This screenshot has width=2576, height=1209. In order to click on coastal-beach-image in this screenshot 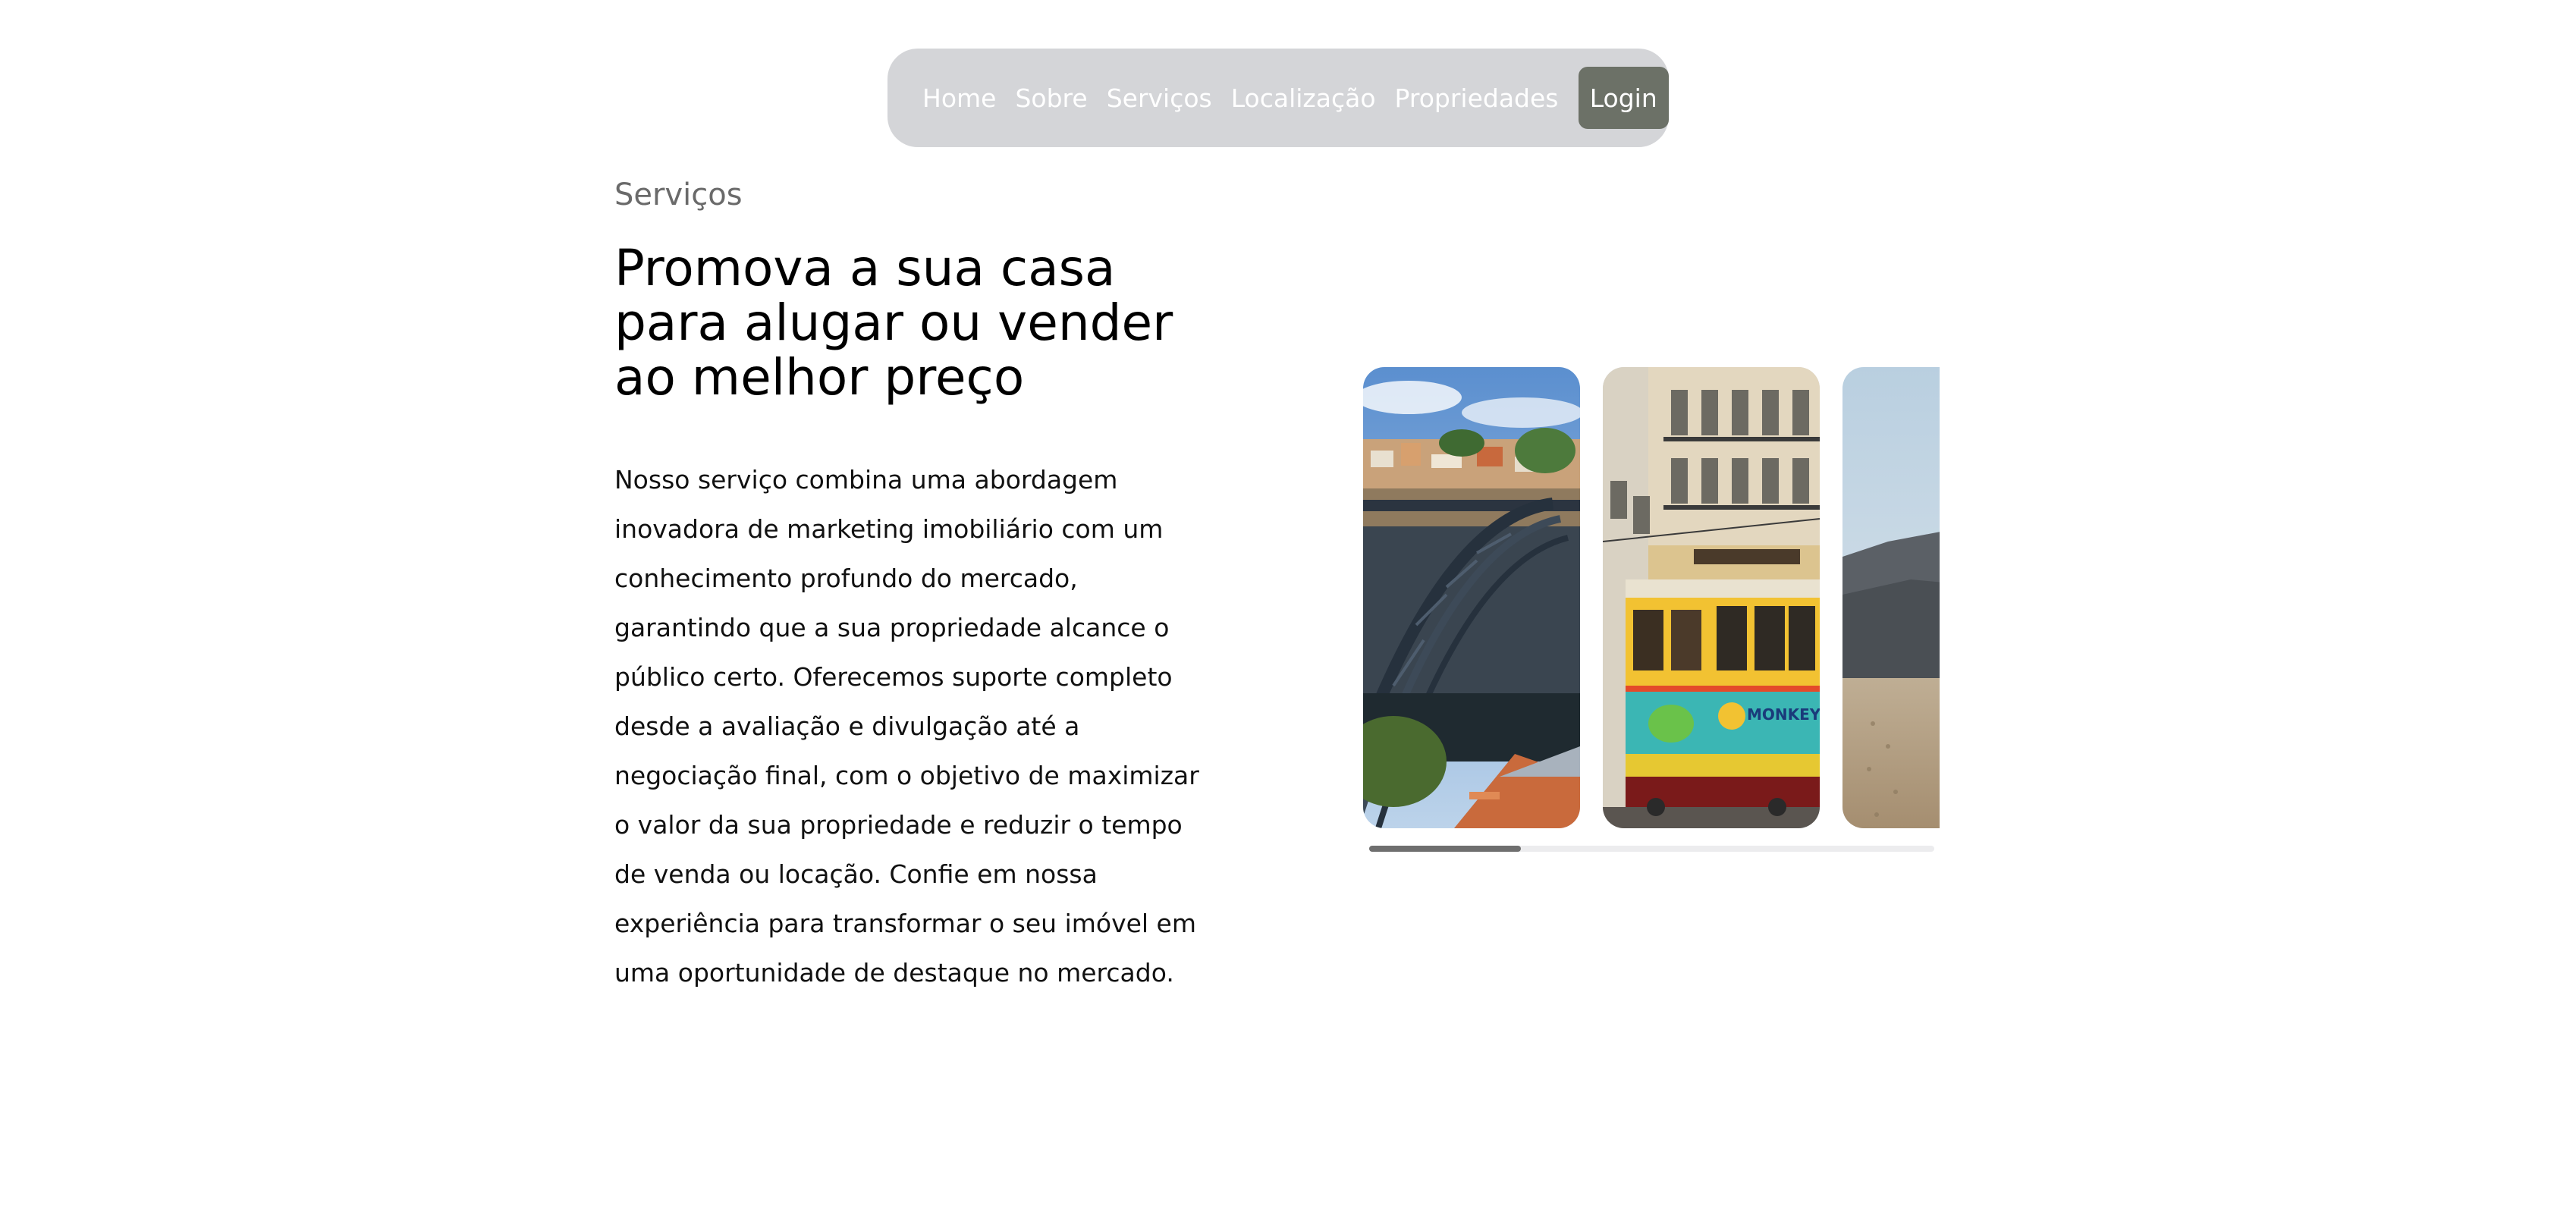, I will do `click(1891, 597)`.